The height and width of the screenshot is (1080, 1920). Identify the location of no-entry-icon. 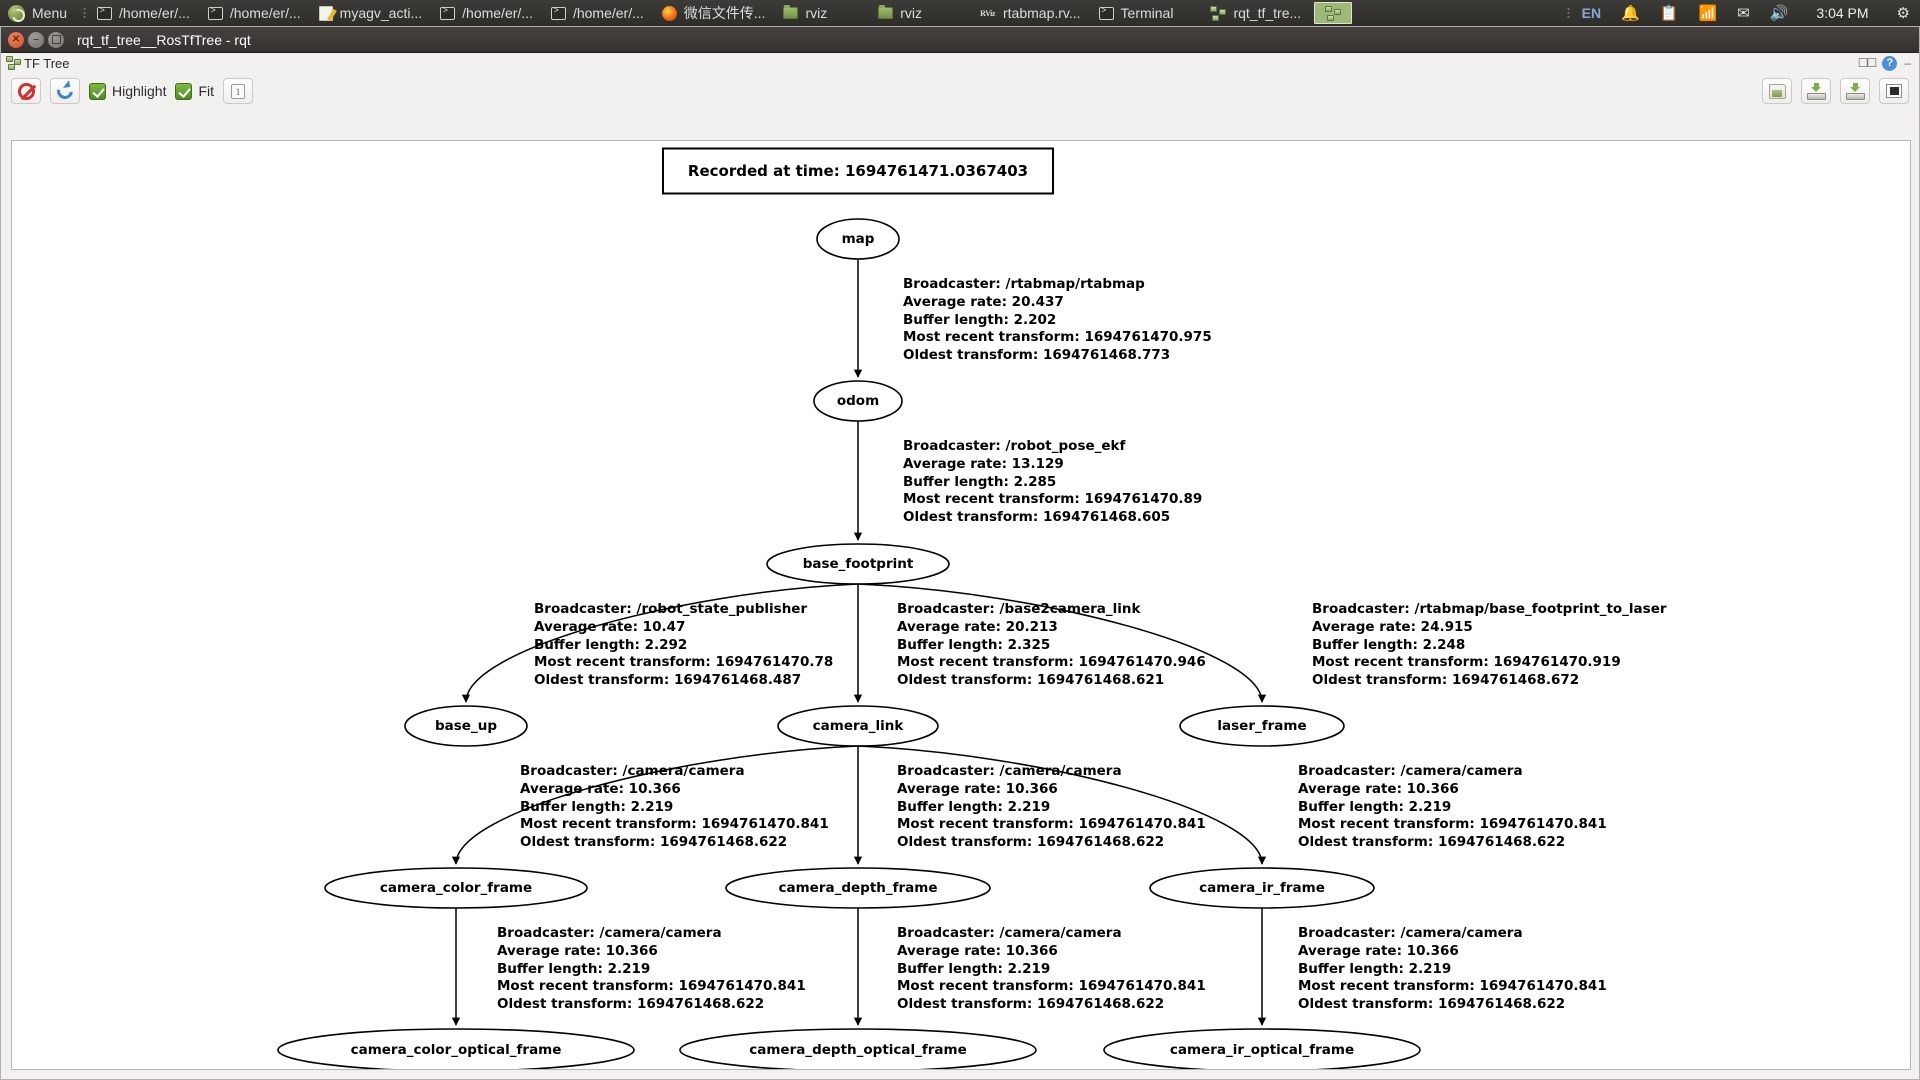
(26, 91).